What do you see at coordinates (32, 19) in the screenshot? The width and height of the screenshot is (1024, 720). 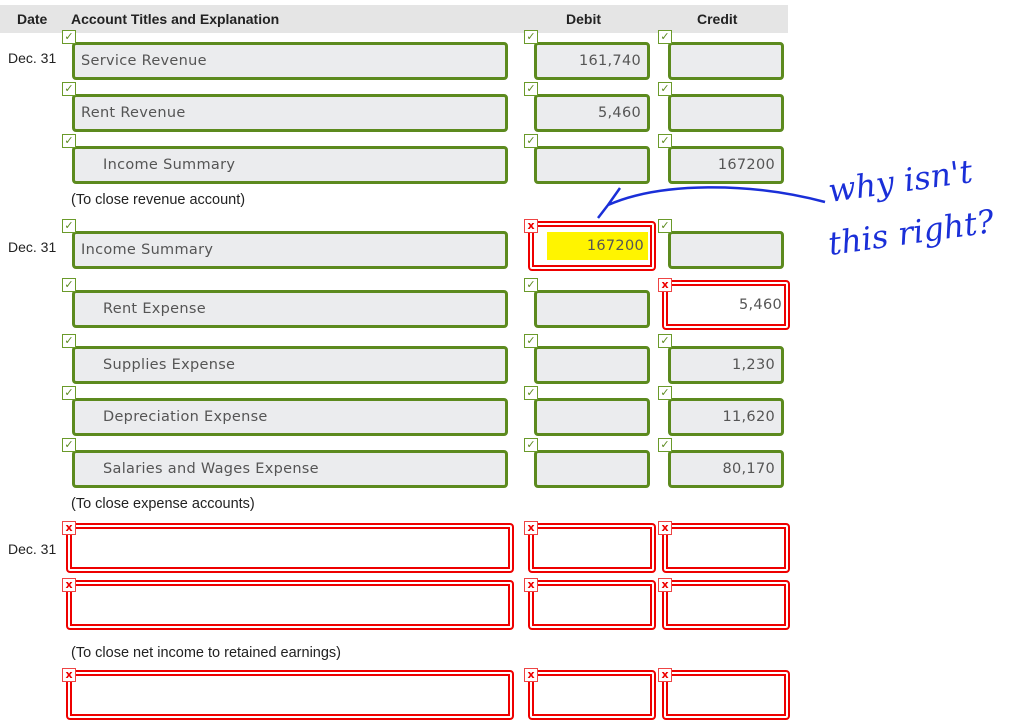 I see `header-date: Date` at bounding box center [32, 19].